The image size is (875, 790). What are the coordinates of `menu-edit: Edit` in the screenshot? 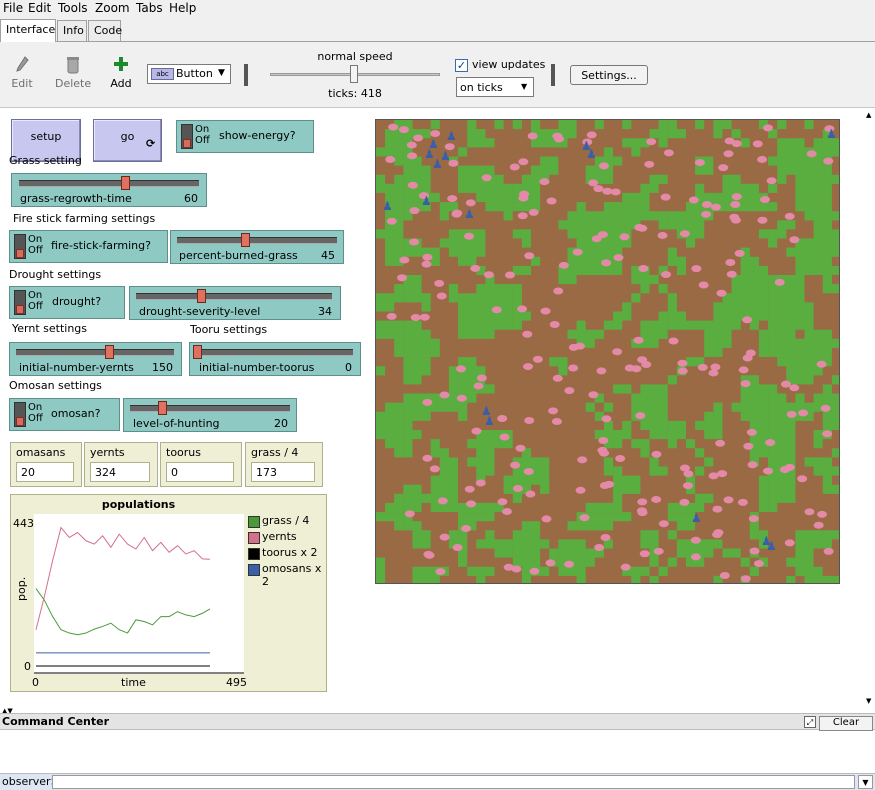 It's located at (39, 8).